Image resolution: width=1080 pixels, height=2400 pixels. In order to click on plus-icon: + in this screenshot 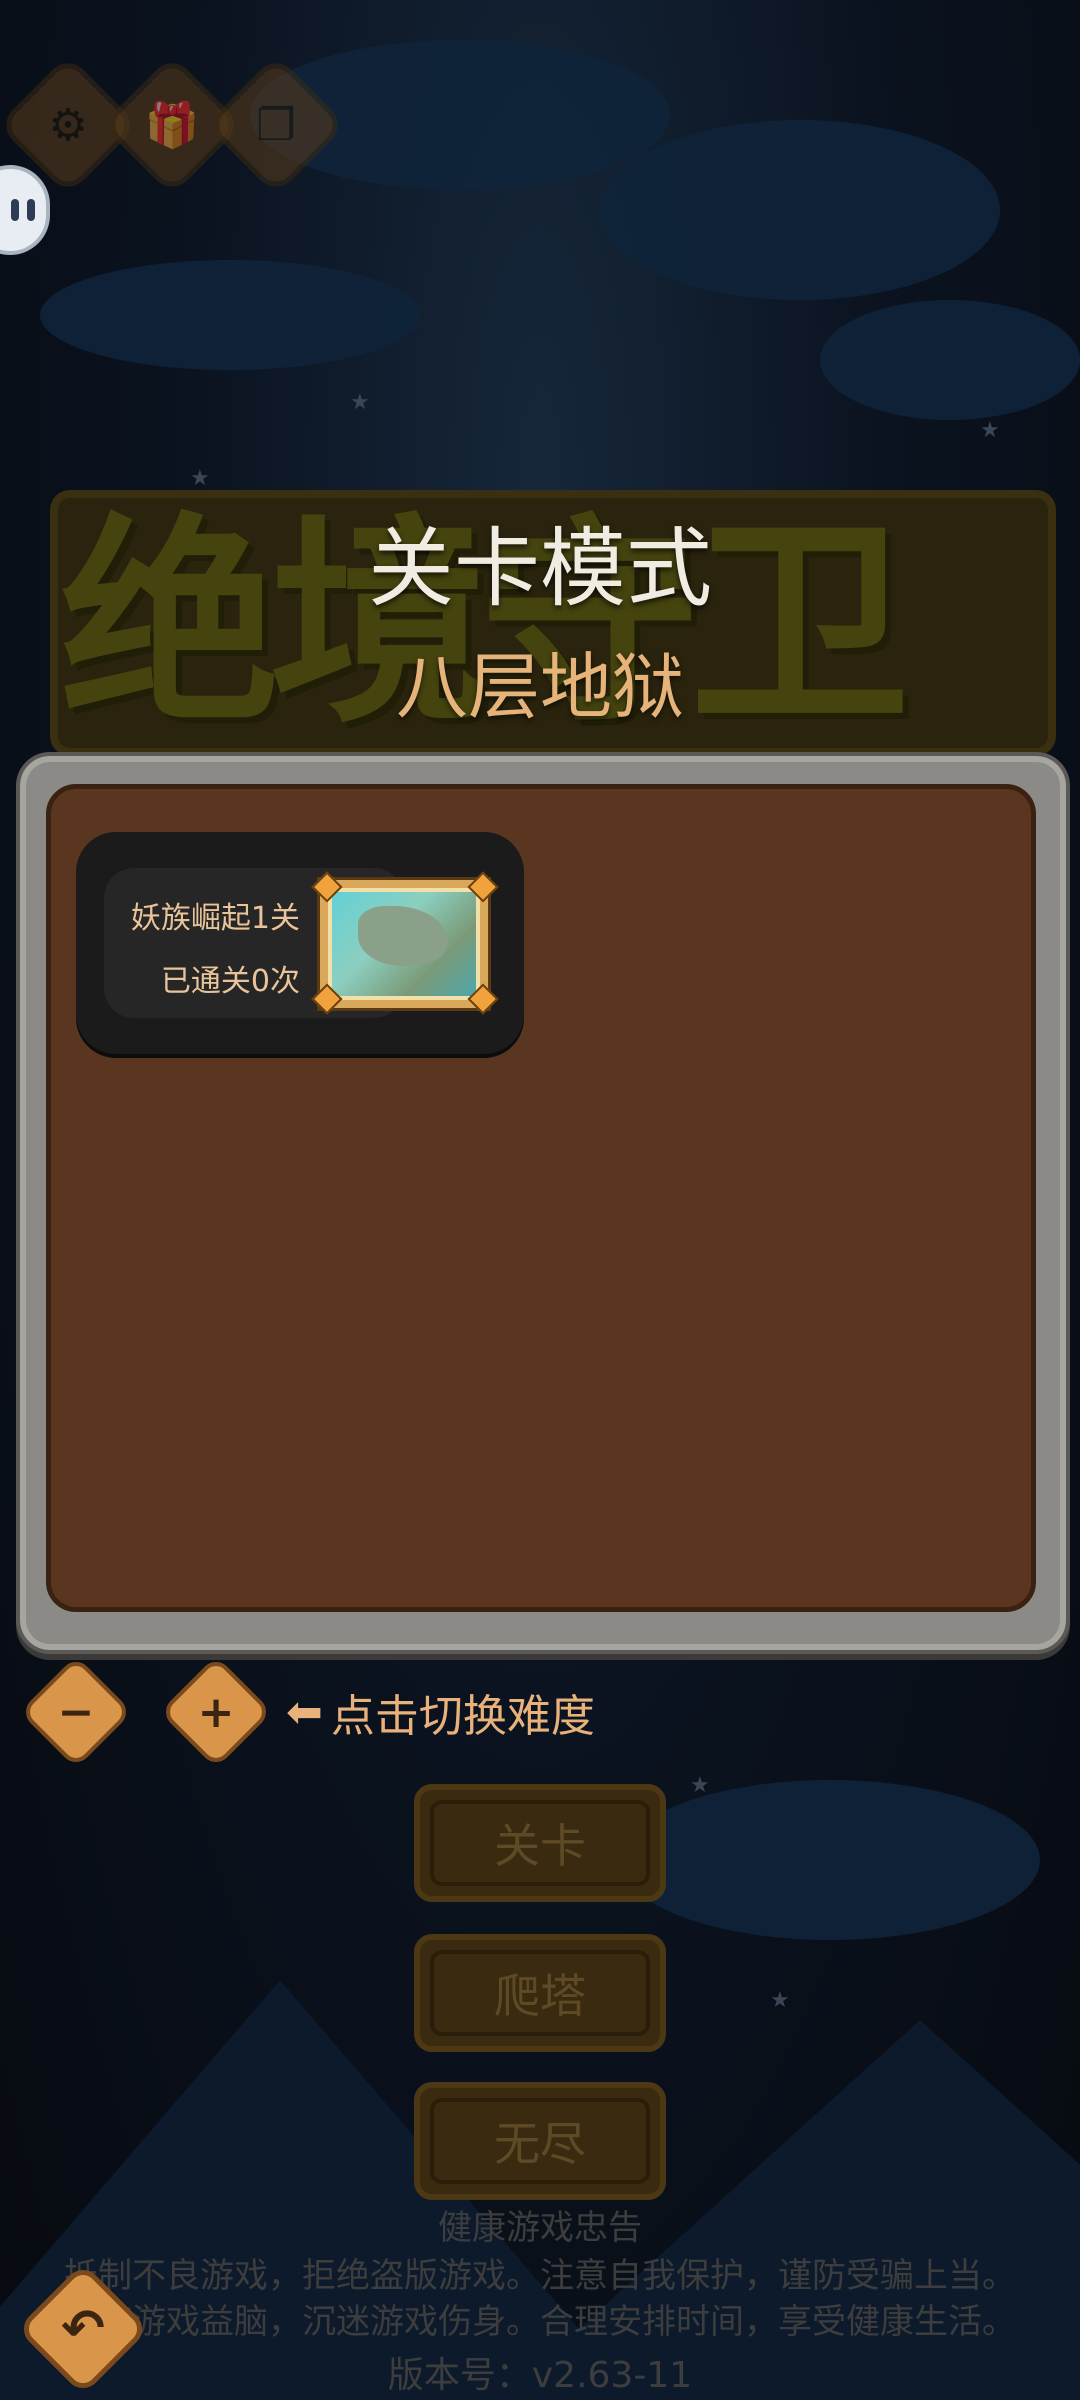, I will do `click(216, 1712)`.